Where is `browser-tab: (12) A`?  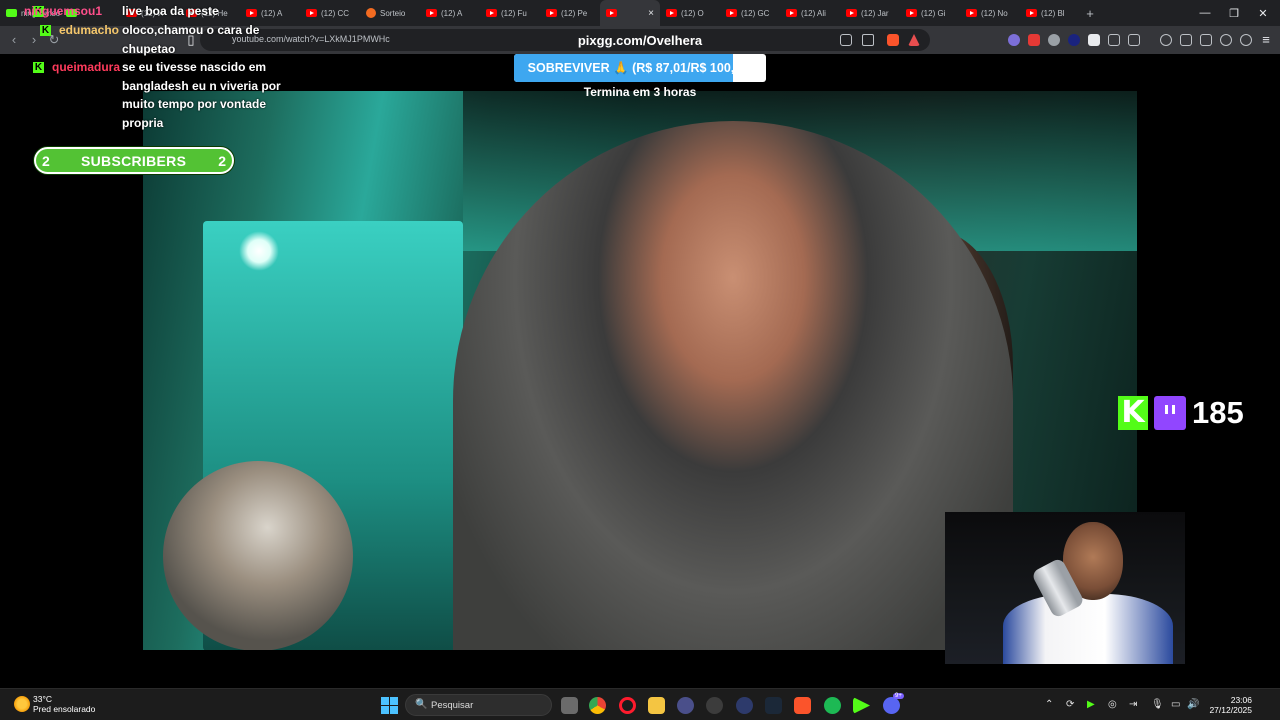
browser-tab: (12) A is located at coordinates (450, 13).